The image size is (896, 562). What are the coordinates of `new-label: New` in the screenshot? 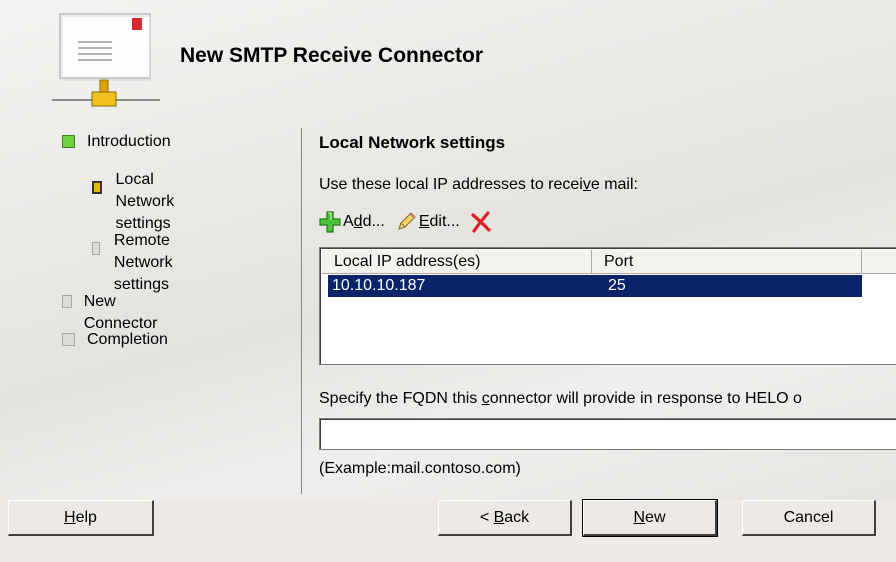 It's located at (649, 518).